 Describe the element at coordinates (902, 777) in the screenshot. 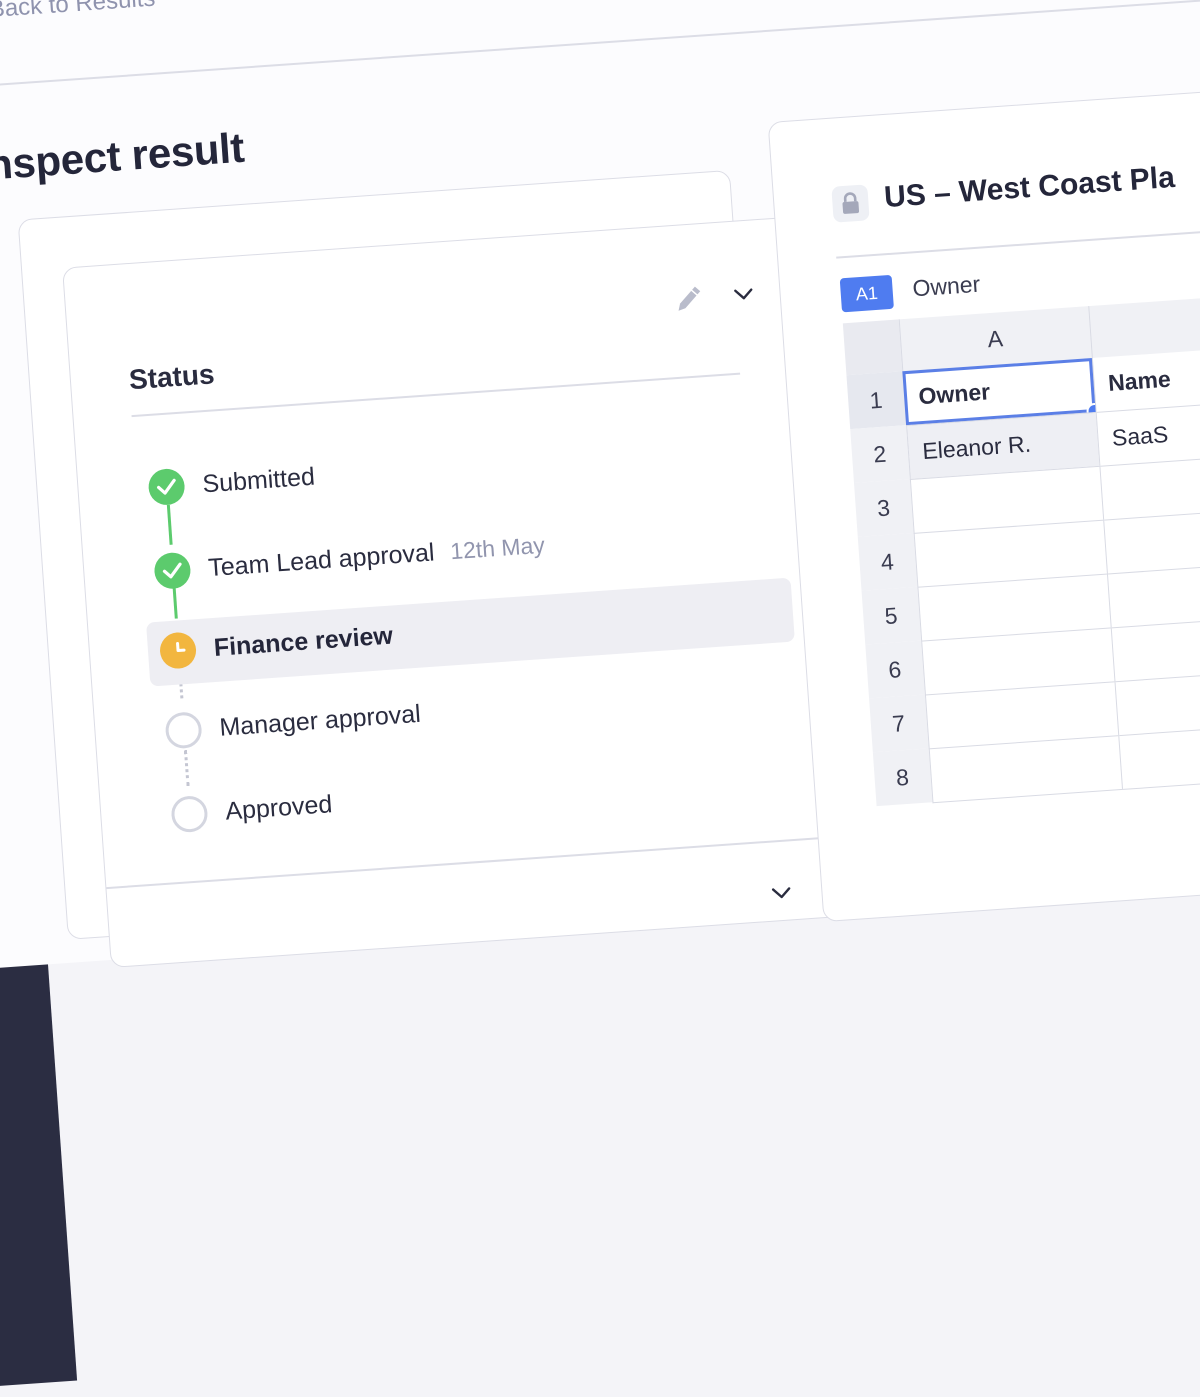

I see `row-header: 8` at that location.